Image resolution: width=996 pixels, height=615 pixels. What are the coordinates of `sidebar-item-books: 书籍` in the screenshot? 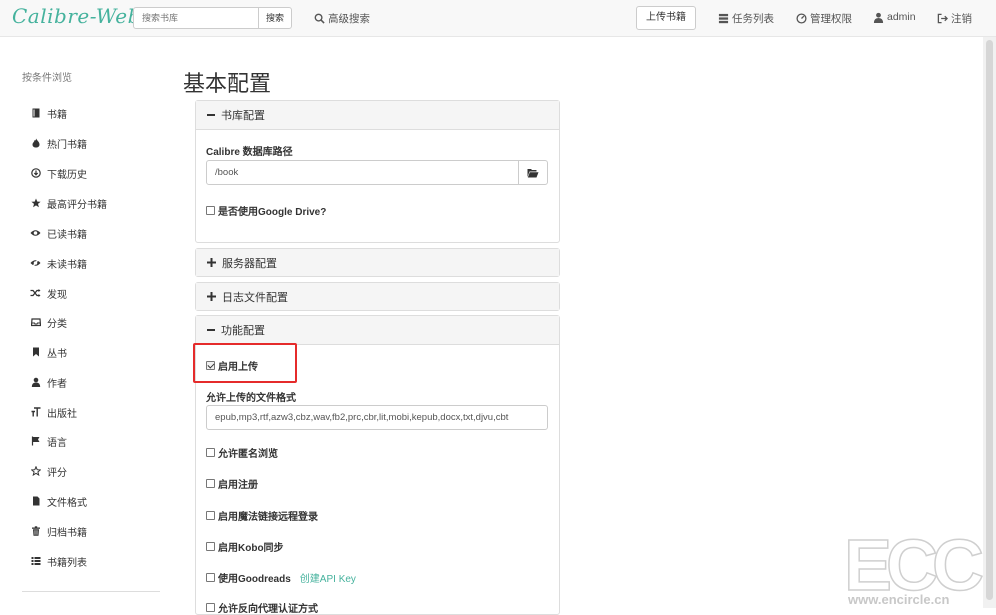 It's located at (48, 113).